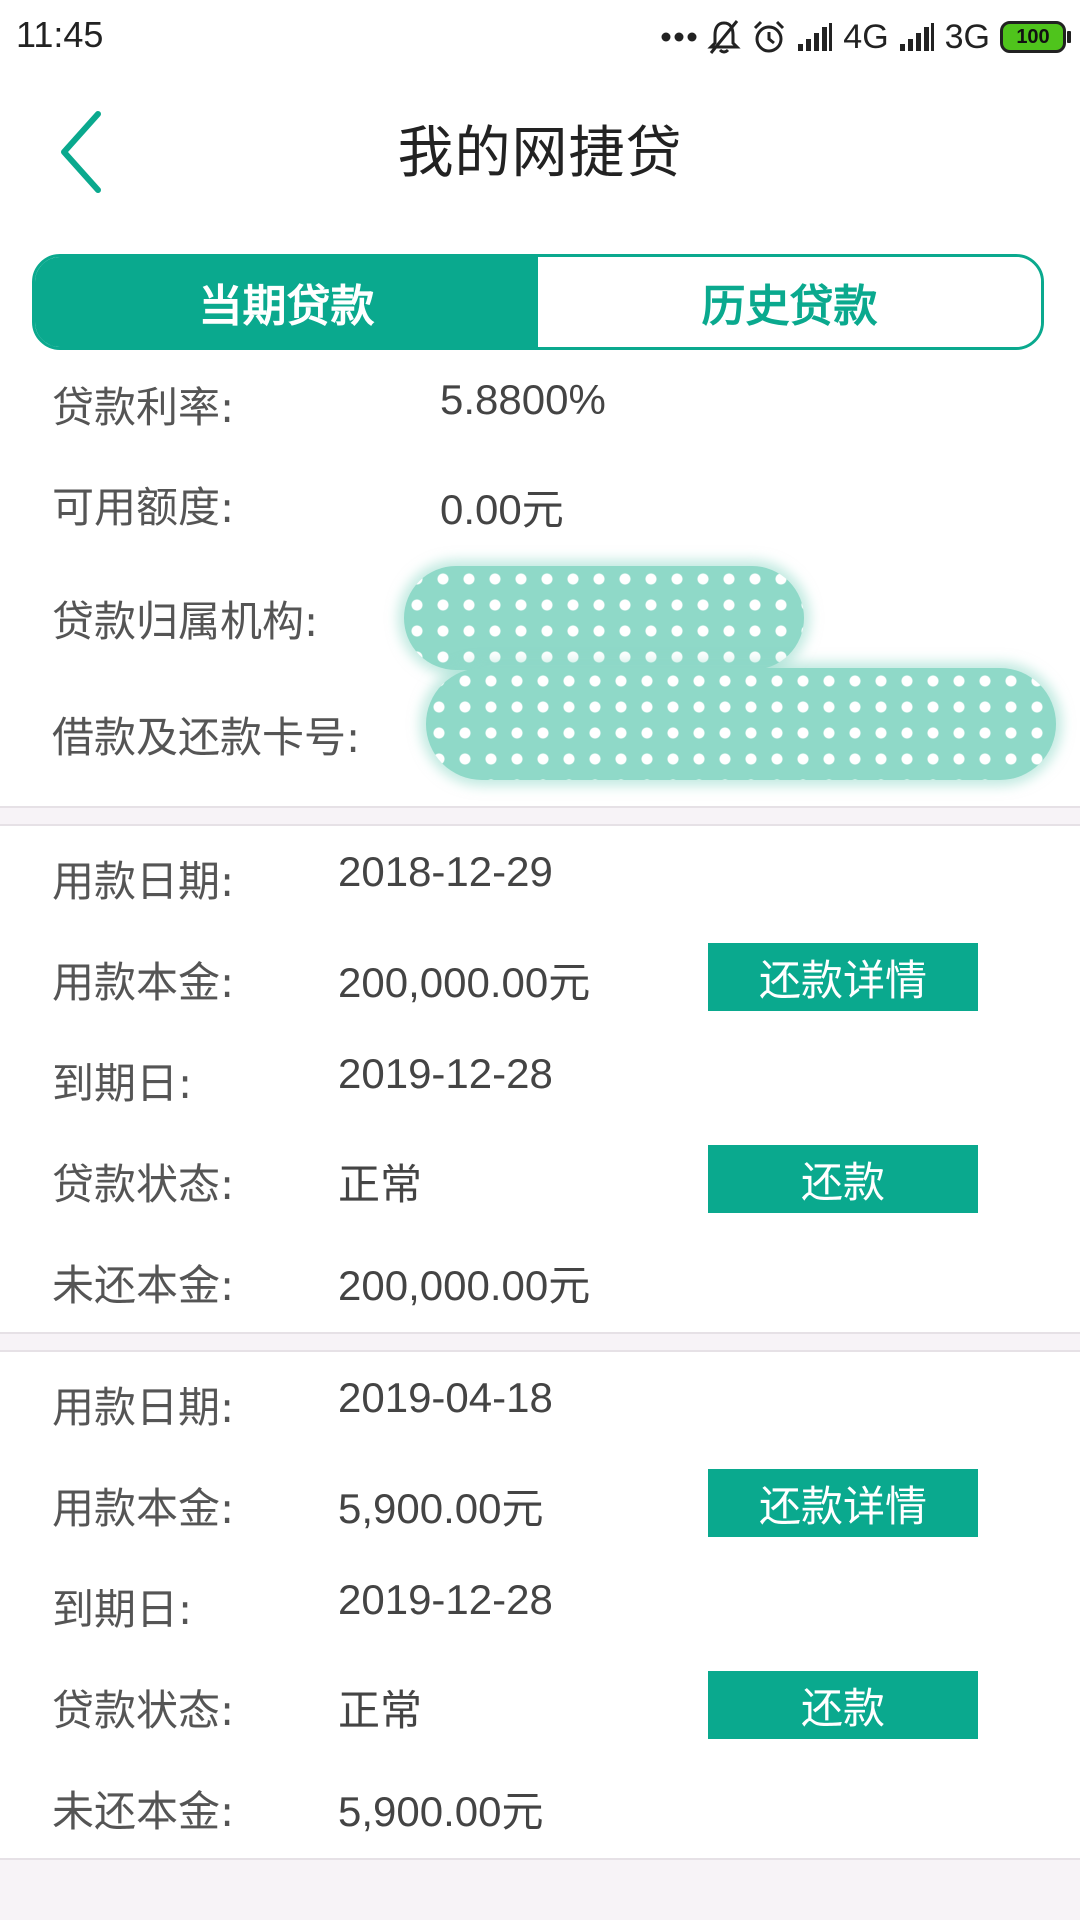  Describe the element at coordinates (445, 871) in the screenshot. I see `use-date-value: 2018-12-29` at that location.